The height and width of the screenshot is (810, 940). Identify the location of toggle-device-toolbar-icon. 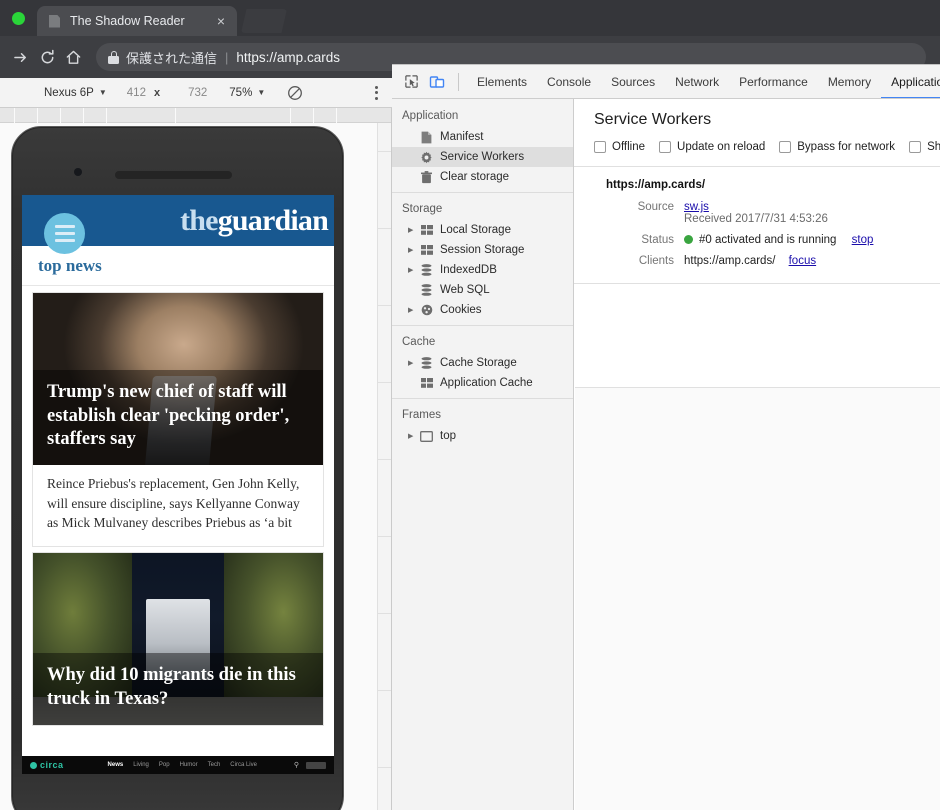
(437, 82).